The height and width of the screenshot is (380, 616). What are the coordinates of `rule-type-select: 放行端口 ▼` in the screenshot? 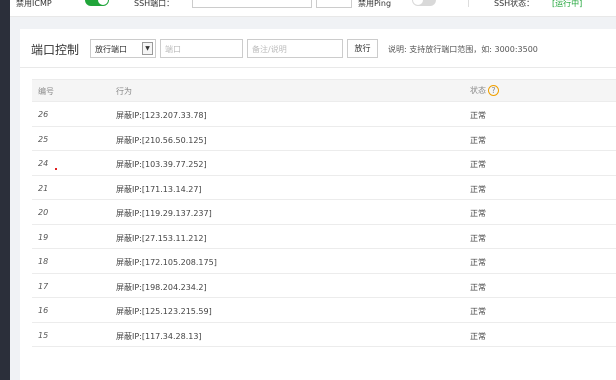 It's located at (123, 48).